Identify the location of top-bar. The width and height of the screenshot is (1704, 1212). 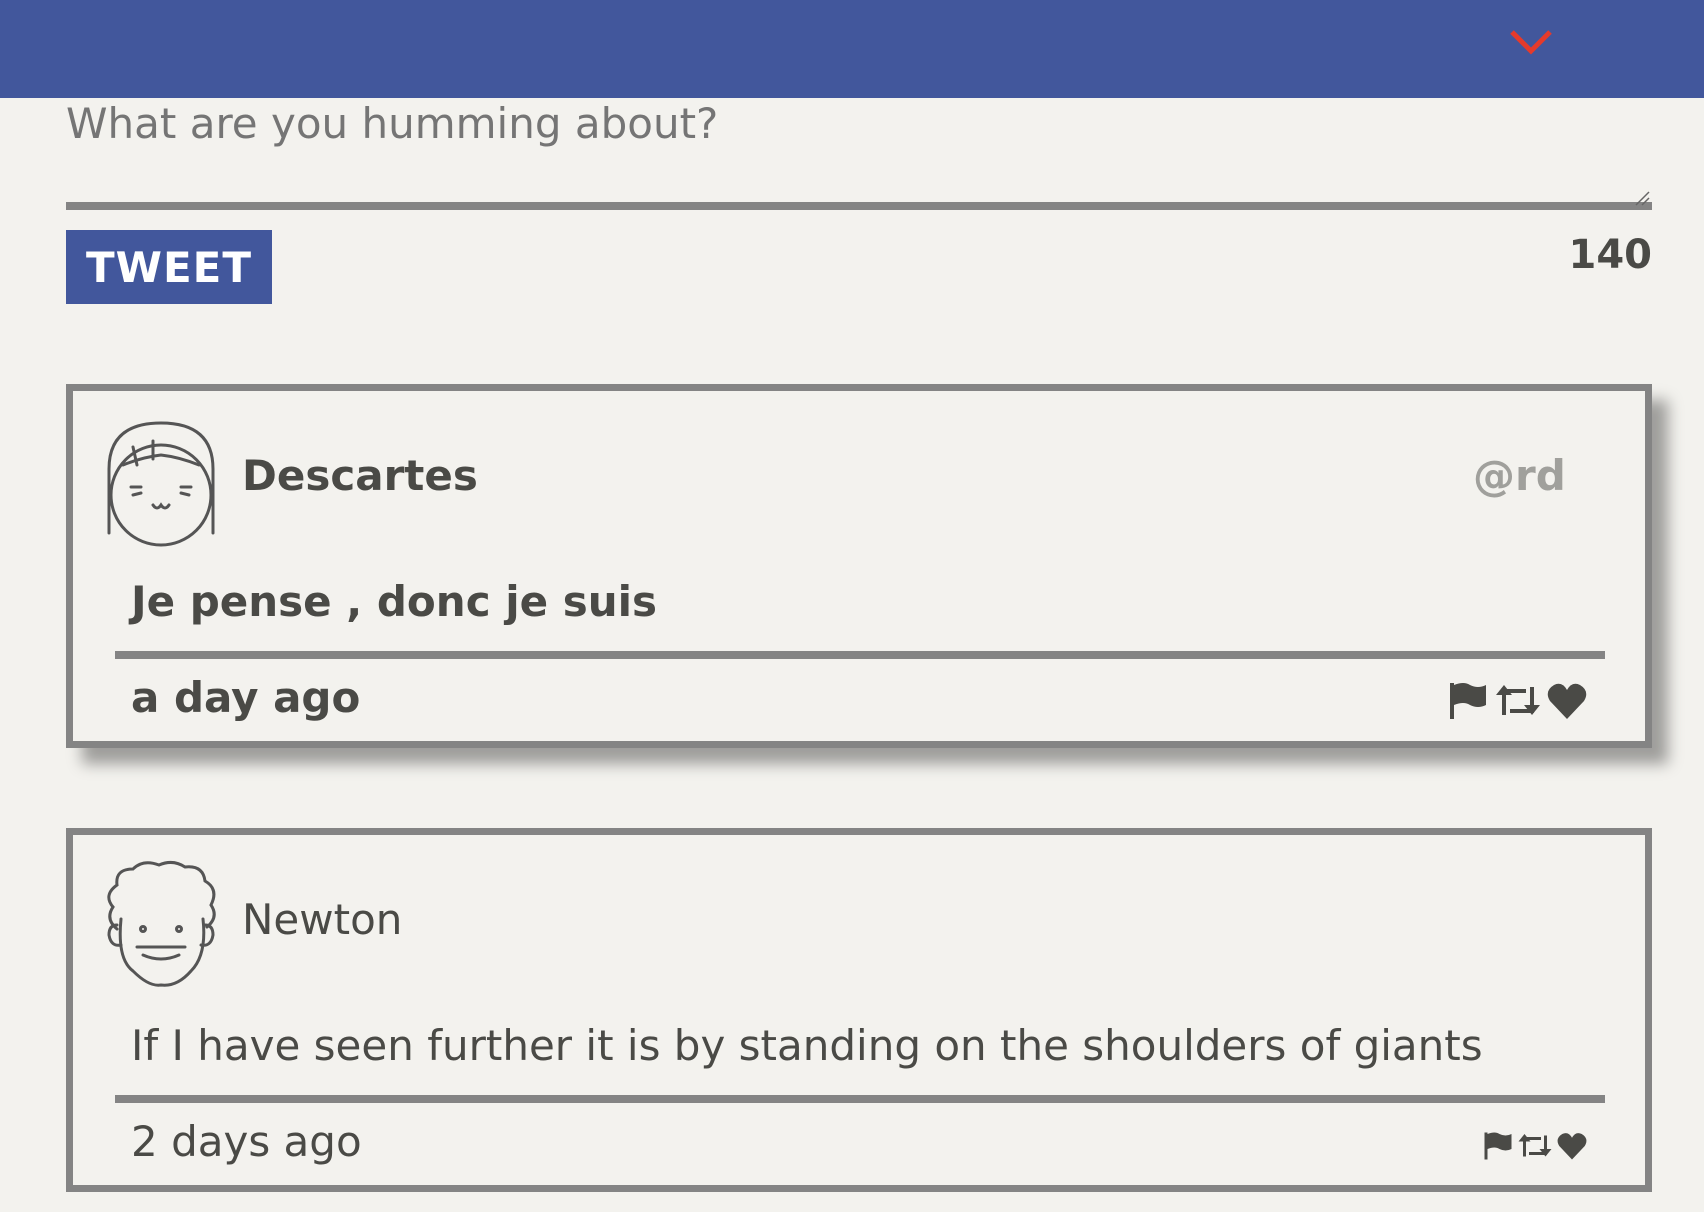
(852, 49).